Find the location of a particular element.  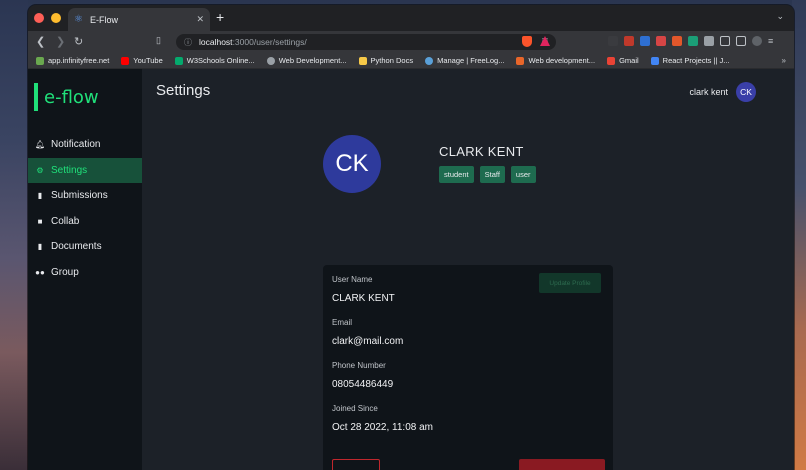

globe-icon is located at coordinates (270, 60).